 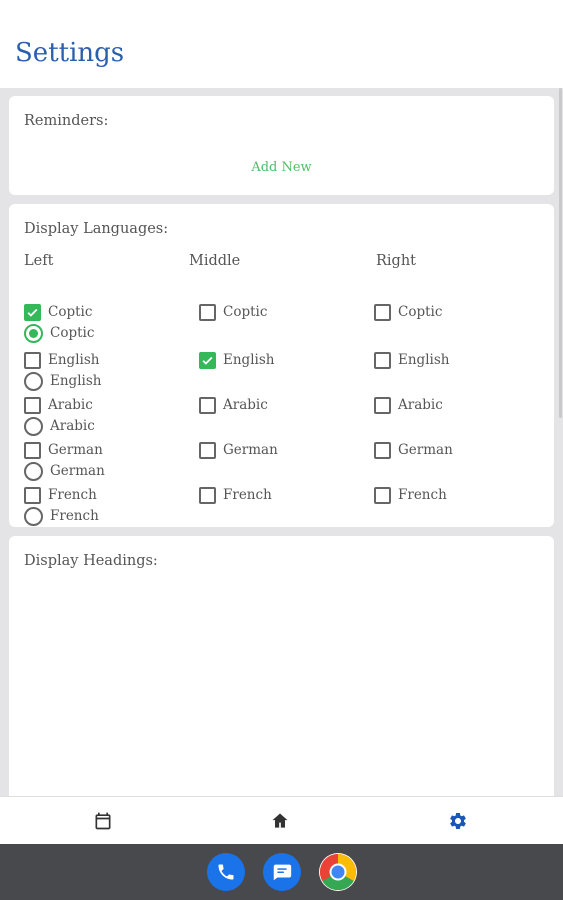 I want to click on heading-option-label: English, so click(x=76, y=381).